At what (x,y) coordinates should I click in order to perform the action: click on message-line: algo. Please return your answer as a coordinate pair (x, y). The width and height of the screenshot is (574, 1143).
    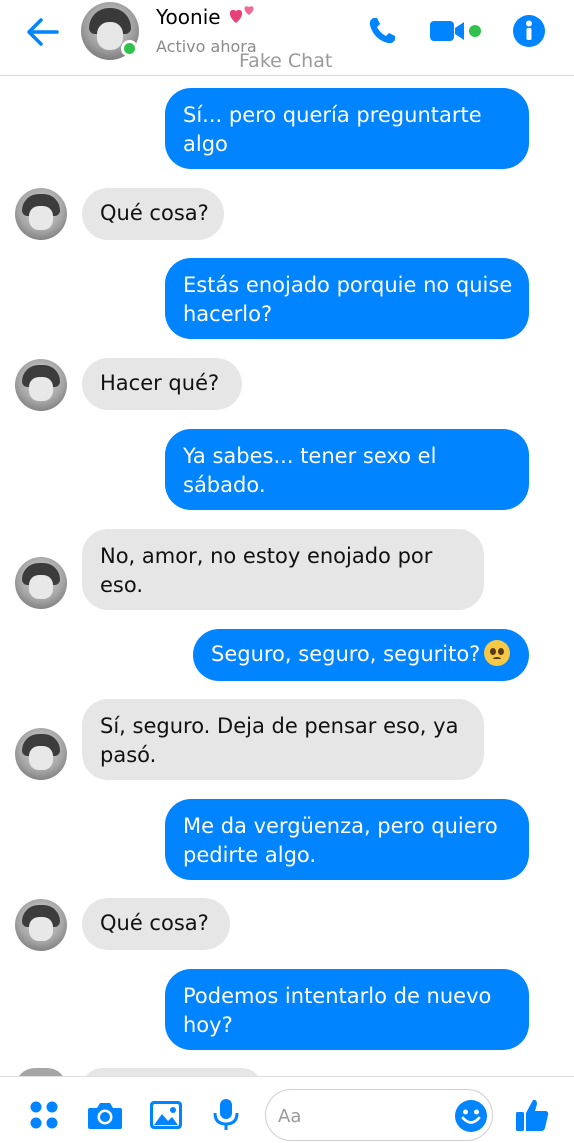
    Looking at the image, I should click on (205, 144).